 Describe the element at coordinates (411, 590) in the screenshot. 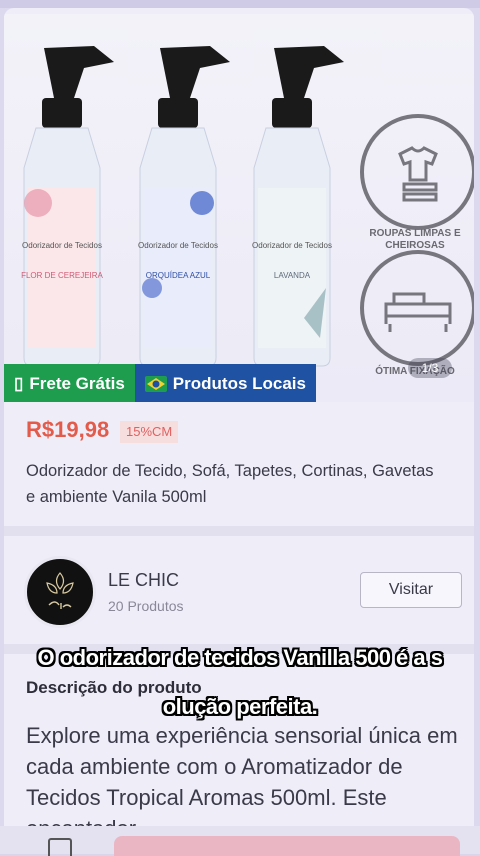

I see `visit-store-button: Visitar` at that location.